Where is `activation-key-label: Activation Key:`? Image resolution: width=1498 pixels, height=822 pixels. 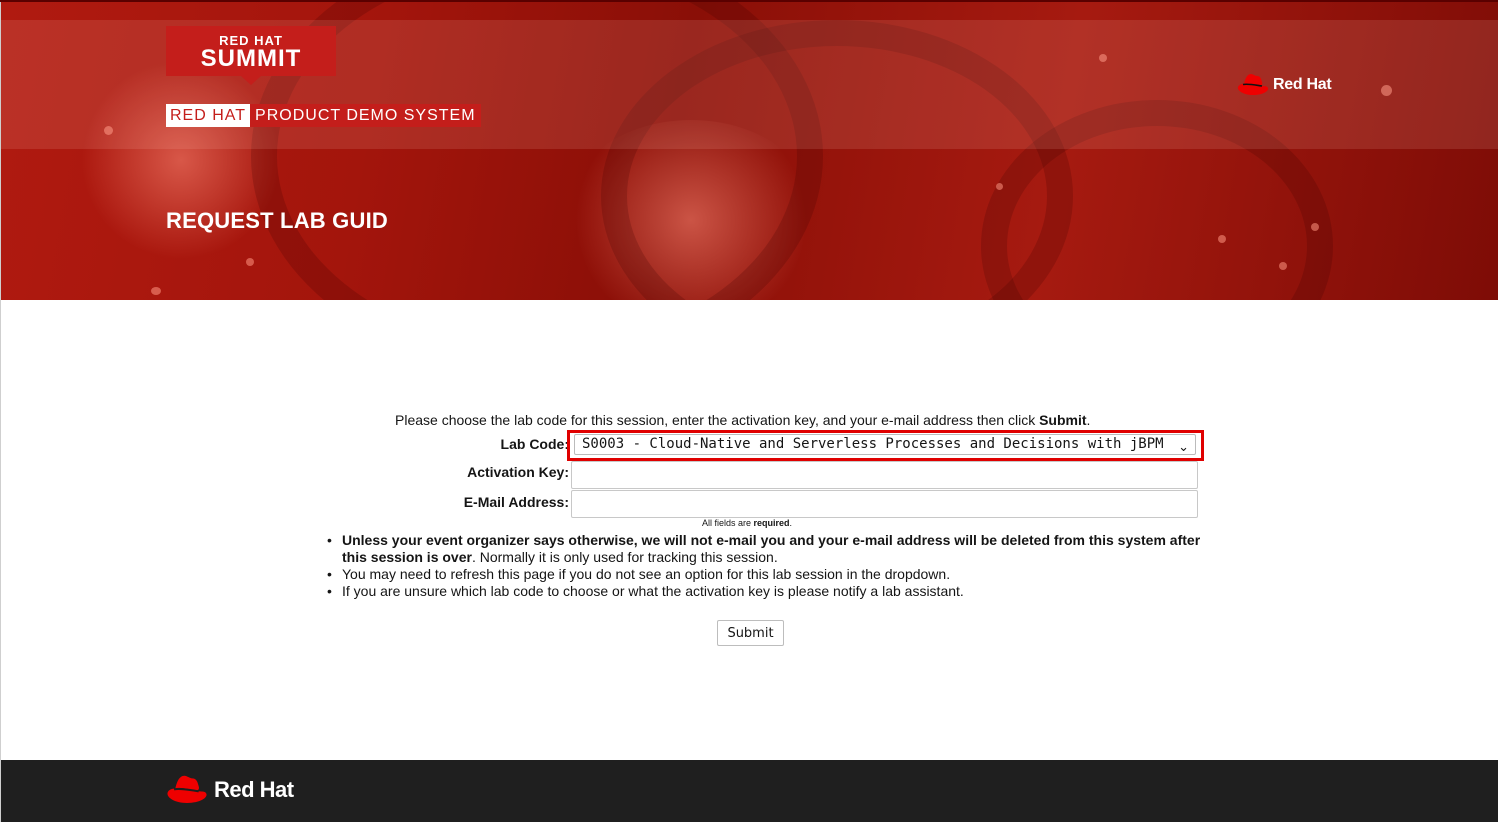 activation-key-label: Activation Key: is located at coordinates (518, 472).